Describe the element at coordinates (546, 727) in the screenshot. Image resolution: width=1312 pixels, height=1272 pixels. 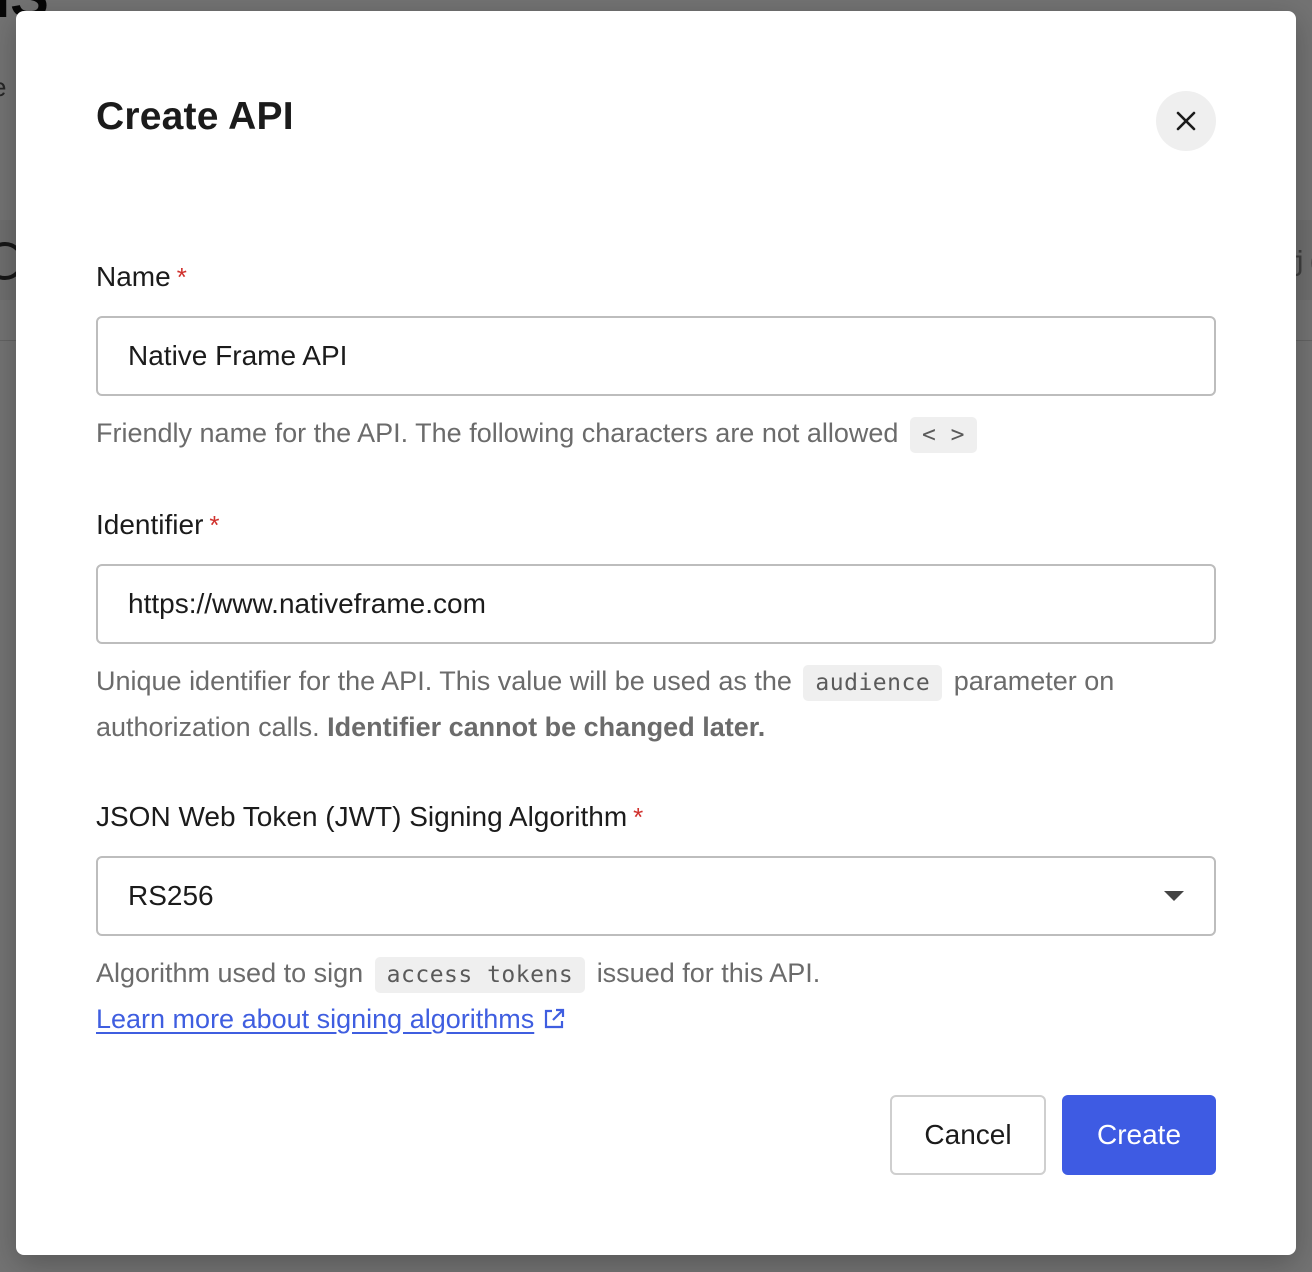
I see `identifier-help-warning: Identifier cannot be changed later.` at that location.